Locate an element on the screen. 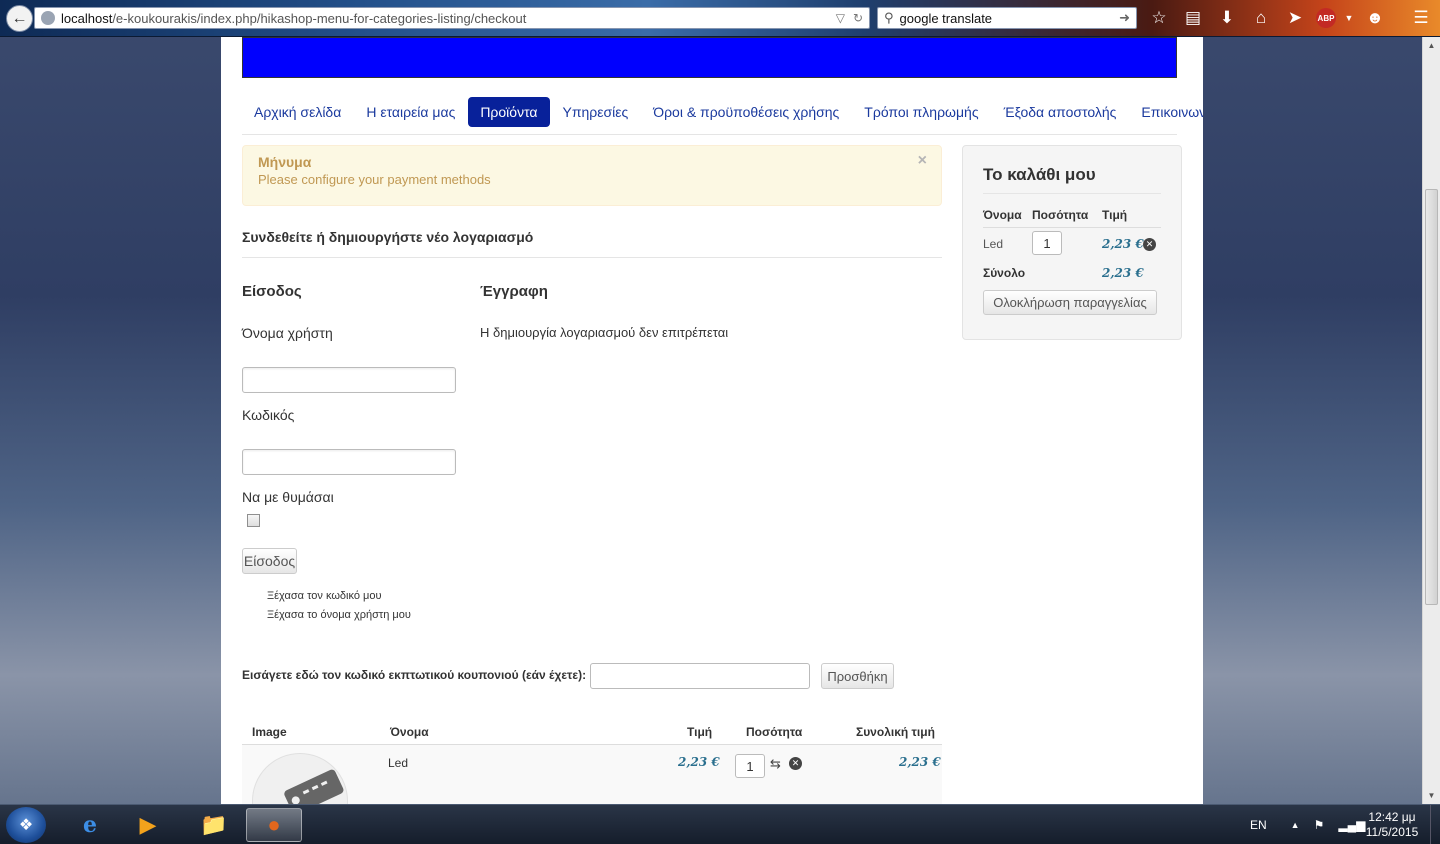  add-coupon-button: Προσθήκη is located at coordinates (857, 676).